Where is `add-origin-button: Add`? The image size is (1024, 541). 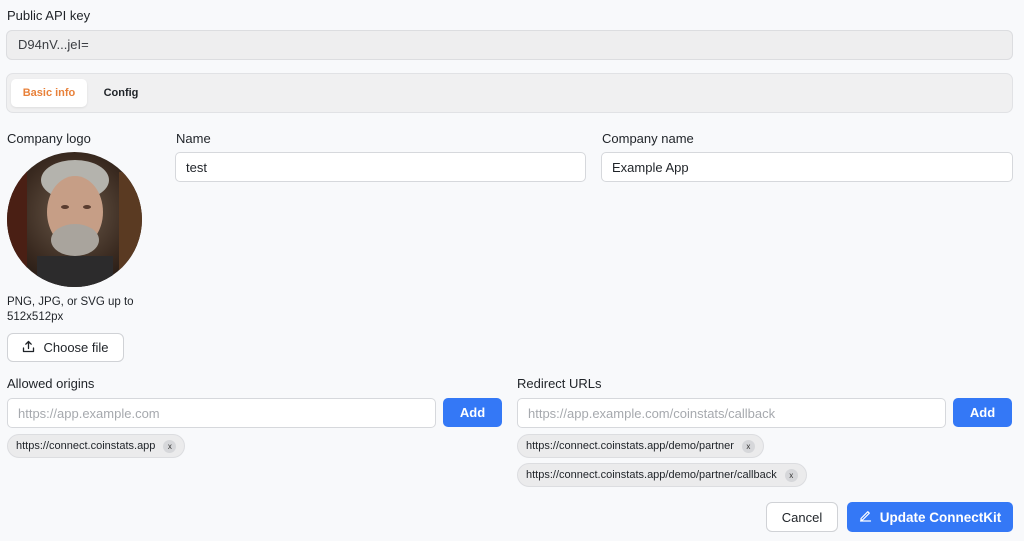
add-origin-button: Add is located at coordinates (472, 412).